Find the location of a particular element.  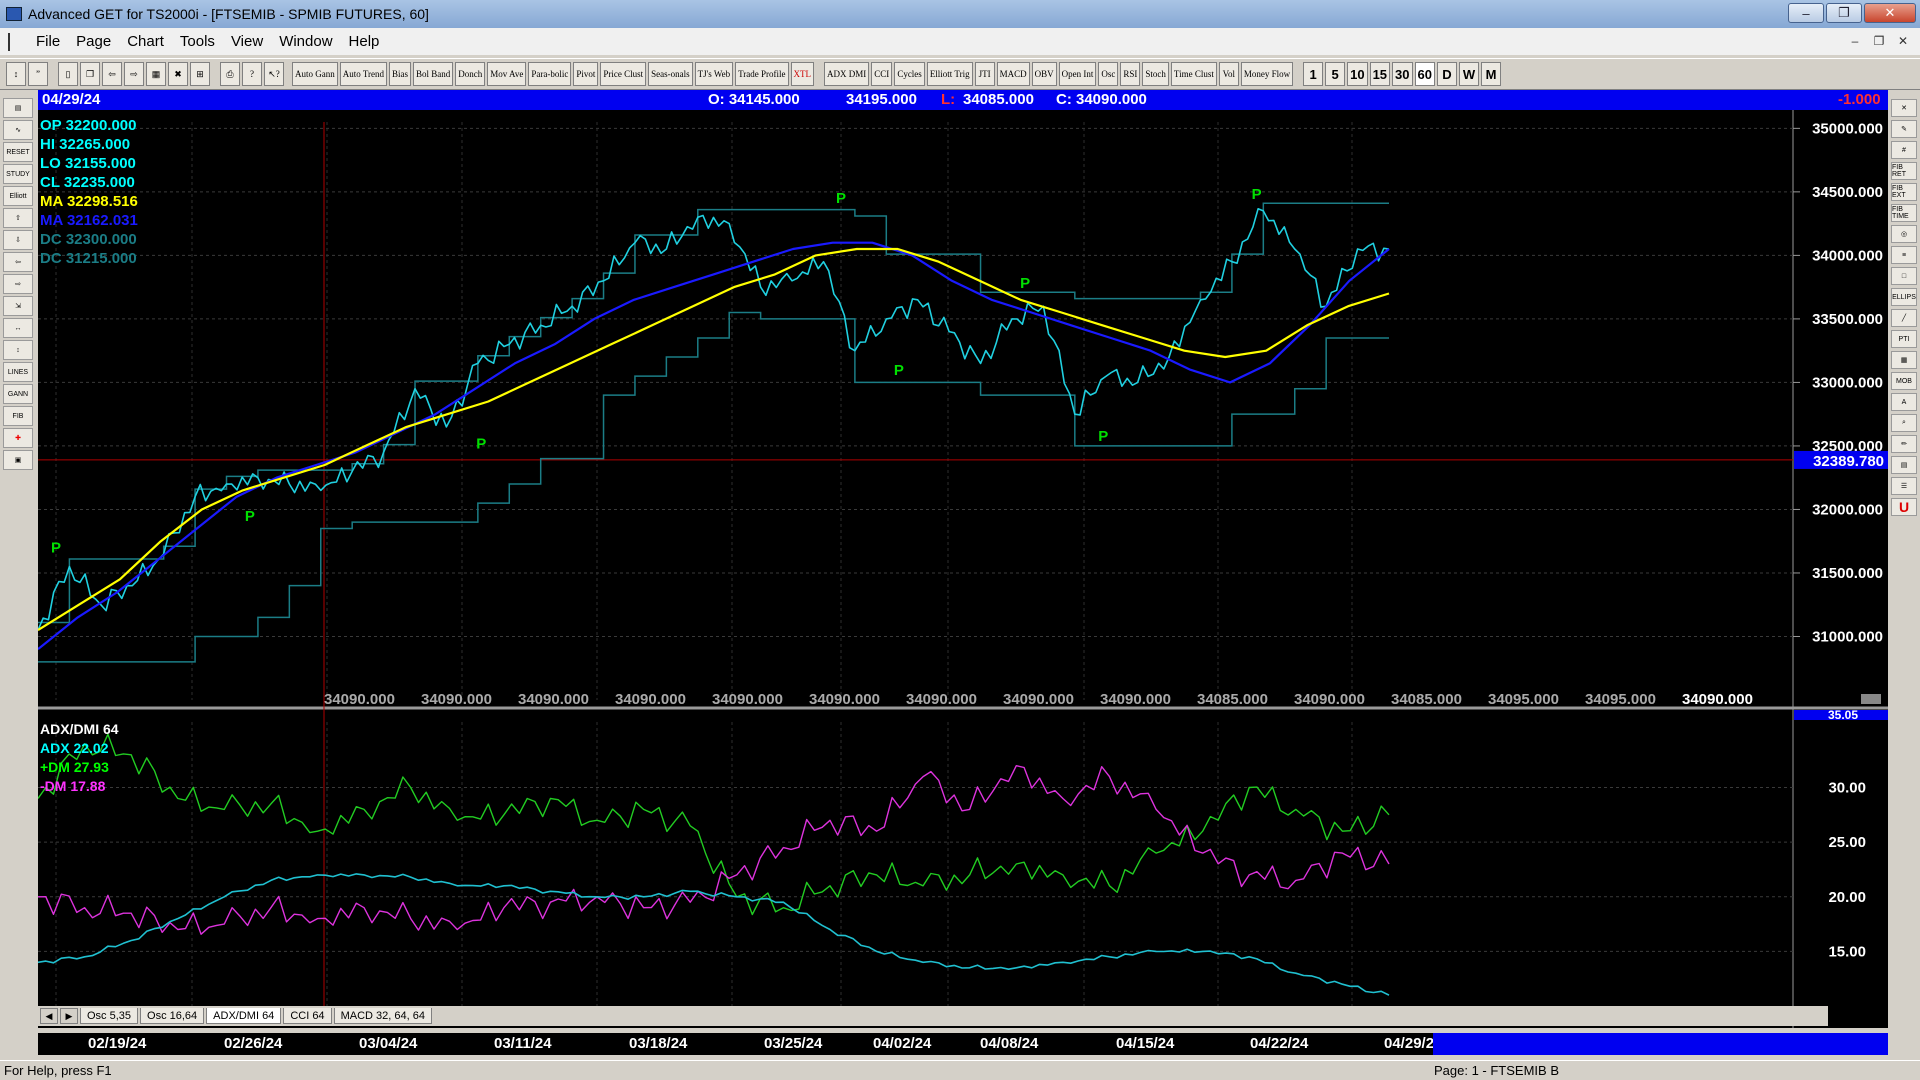

study-obv-button: OBV is located at coordinates (1044, 74).